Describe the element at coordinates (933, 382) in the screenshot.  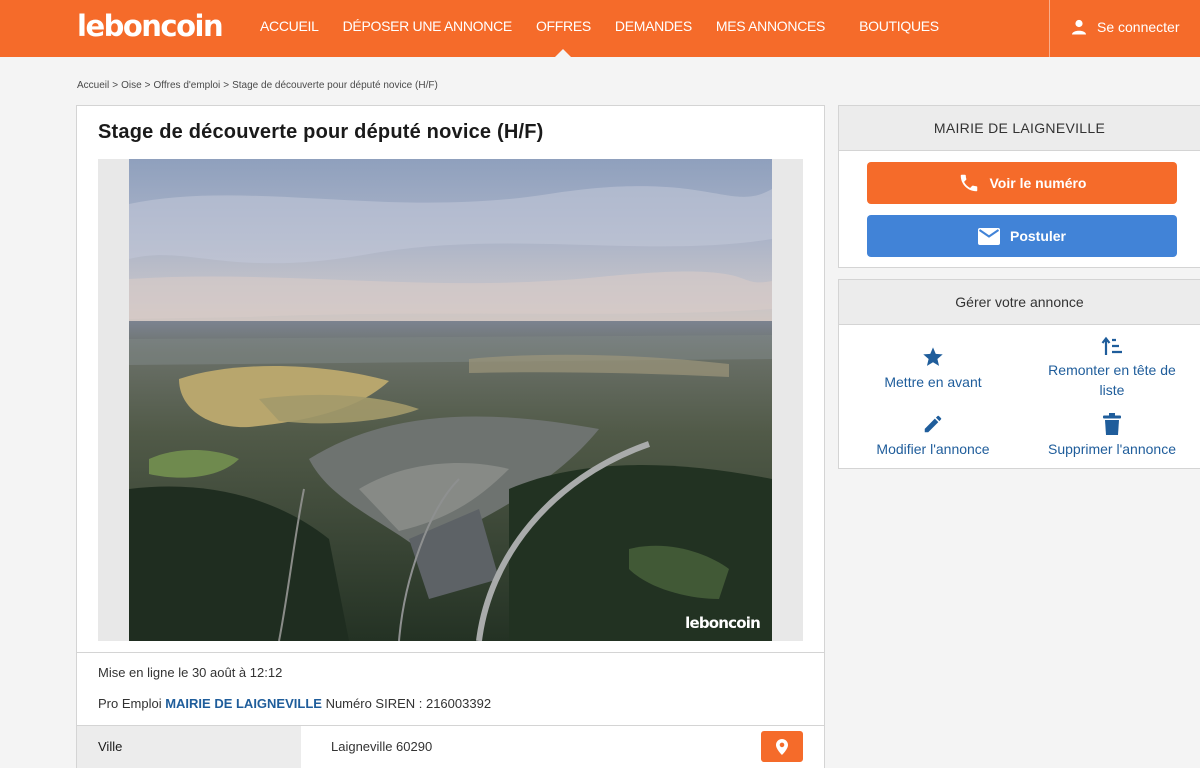
I see `feature-ad-label: Mettre en avant` at that location.